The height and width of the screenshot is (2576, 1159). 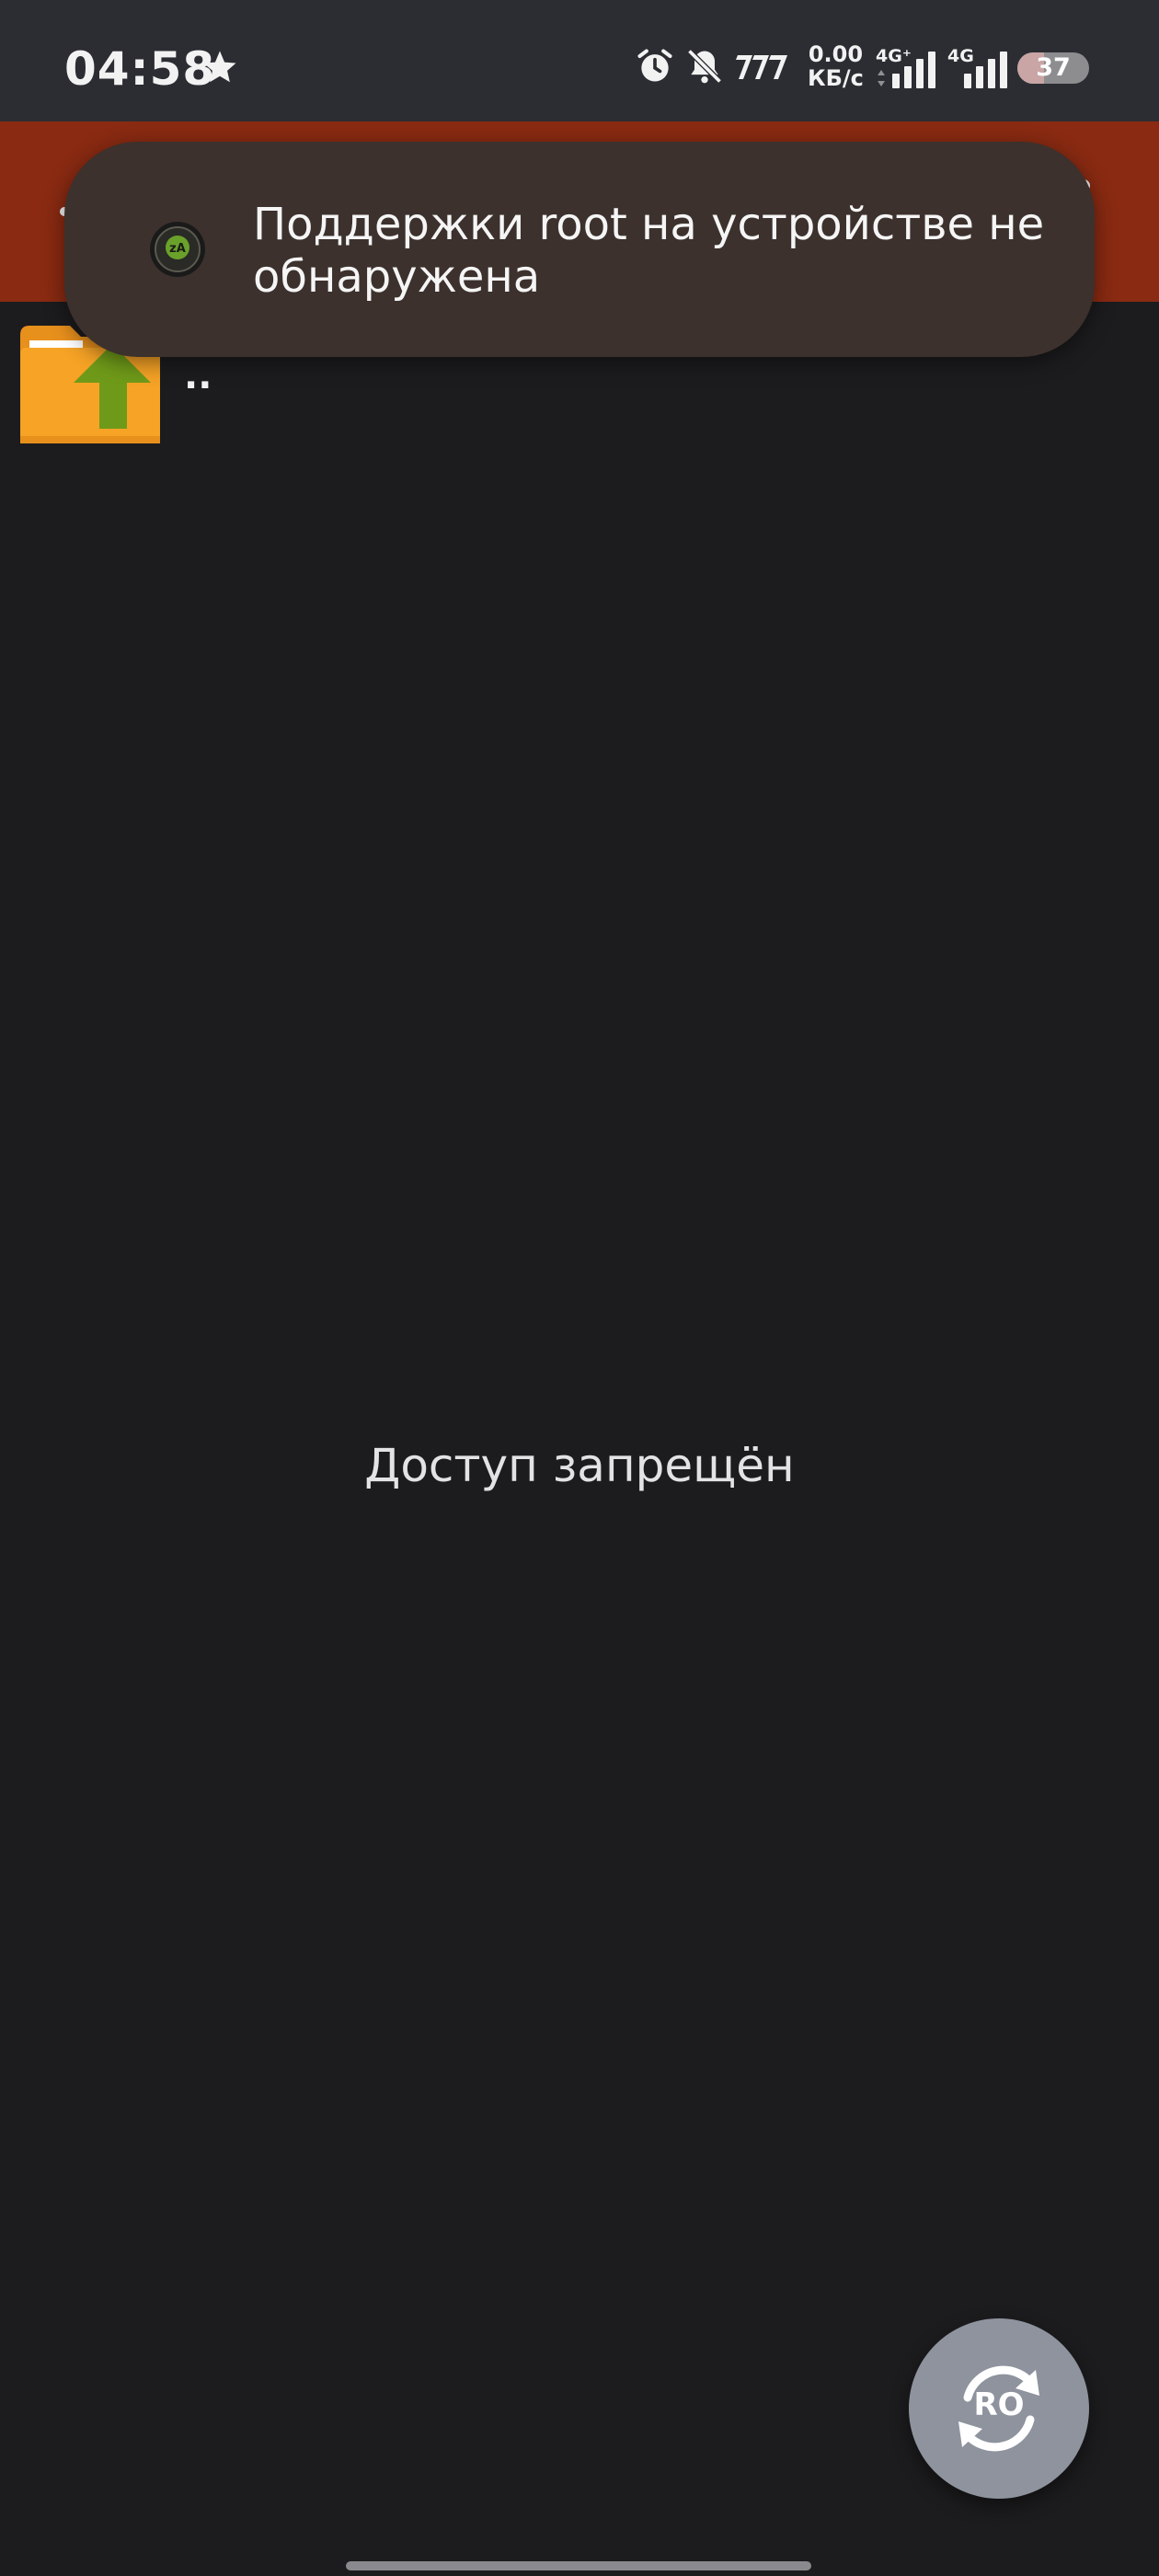 What do you see at coordinates (579, 1465) in the screenshot?
I see `access-denied-message: Доступ запрещён` at bounding box center [579, 1465].